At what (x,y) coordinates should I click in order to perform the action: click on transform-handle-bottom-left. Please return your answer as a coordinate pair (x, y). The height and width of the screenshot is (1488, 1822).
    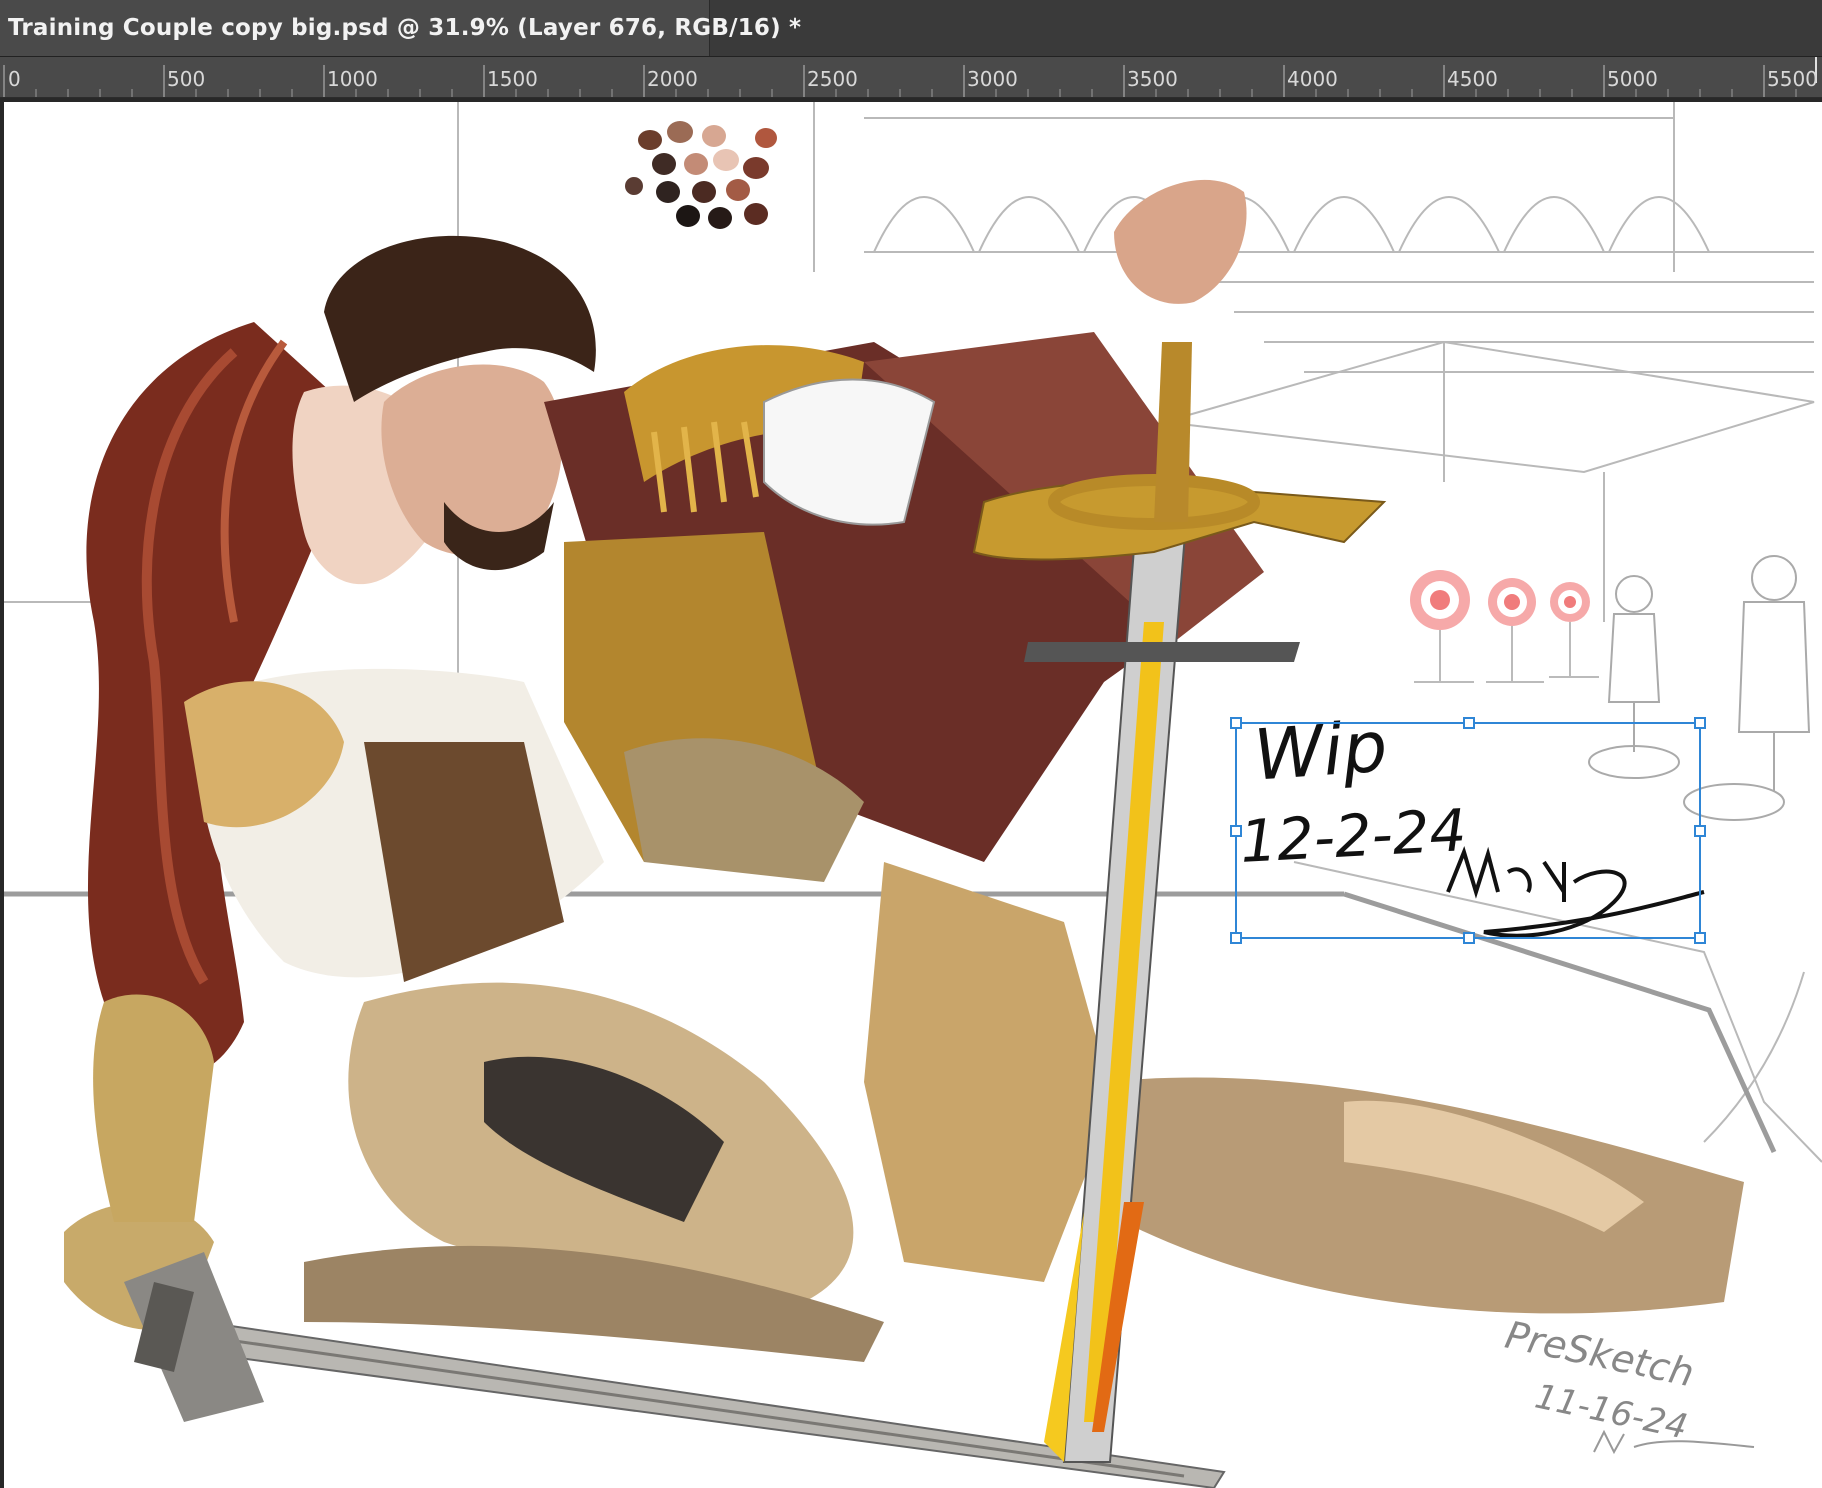
    Looking at the image, I should click on (1236, 938).